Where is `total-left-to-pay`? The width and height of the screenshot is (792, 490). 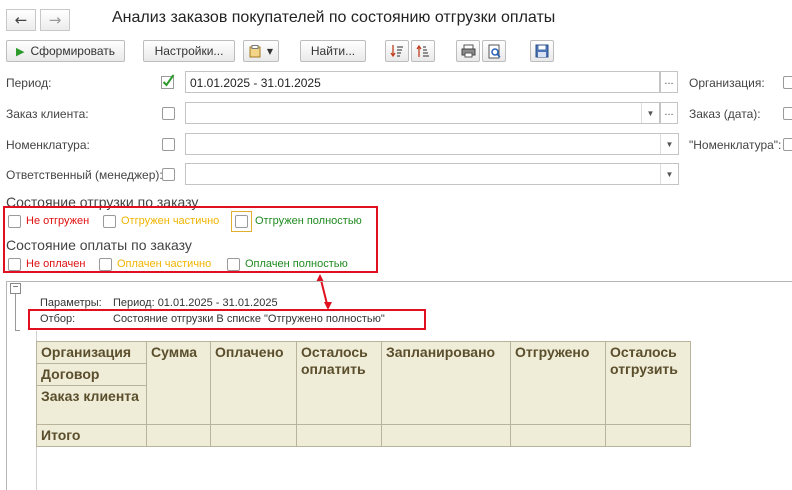 total-left-to-pay is located at coordinates (339, 435).